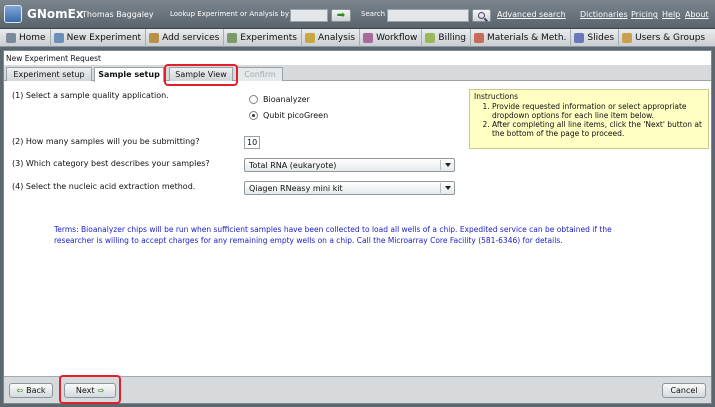  I want to click on radio-qubit-label: Qubit picoGreen, so click(296, 115).